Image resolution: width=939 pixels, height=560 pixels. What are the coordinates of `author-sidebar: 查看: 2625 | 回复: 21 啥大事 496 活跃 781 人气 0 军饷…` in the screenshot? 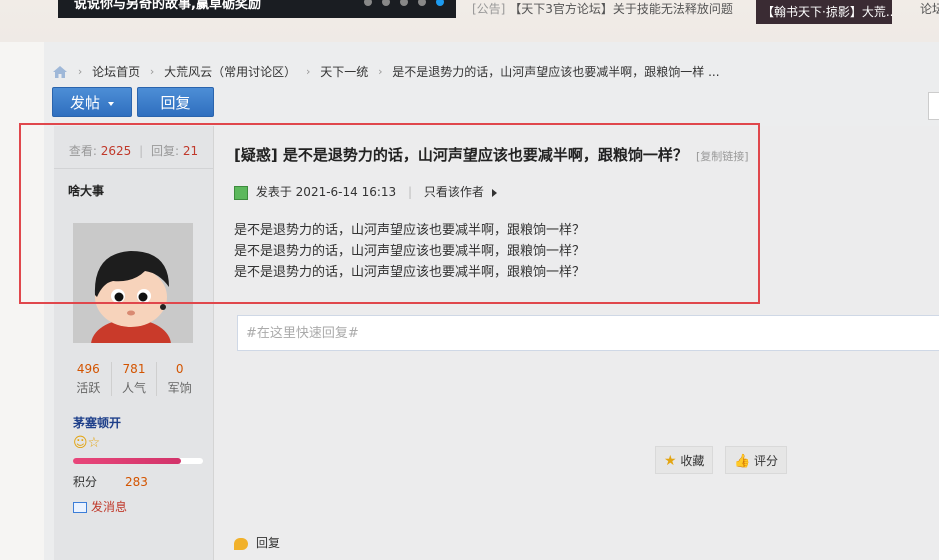 It's located at (133, 343).